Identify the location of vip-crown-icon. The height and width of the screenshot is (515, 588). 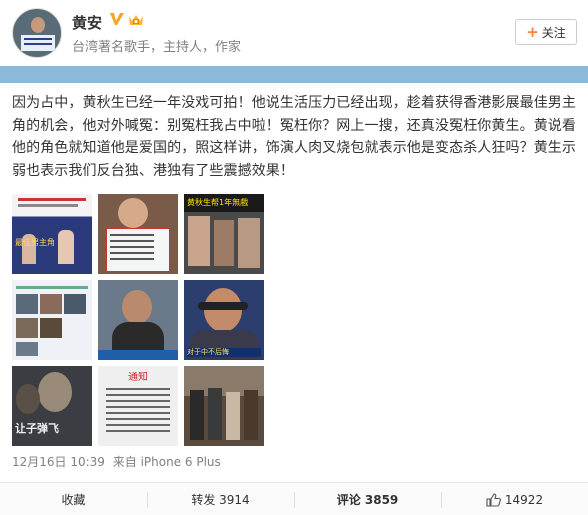
(136, 19).